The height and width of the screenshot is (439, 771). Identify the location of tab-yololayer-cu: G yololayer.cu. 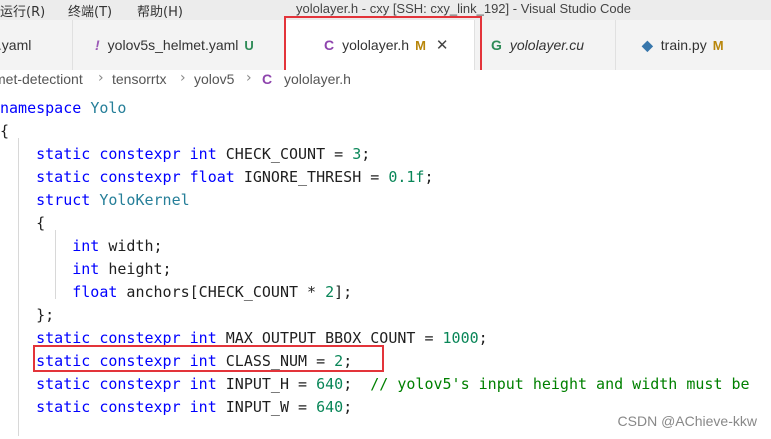
(545, 45).